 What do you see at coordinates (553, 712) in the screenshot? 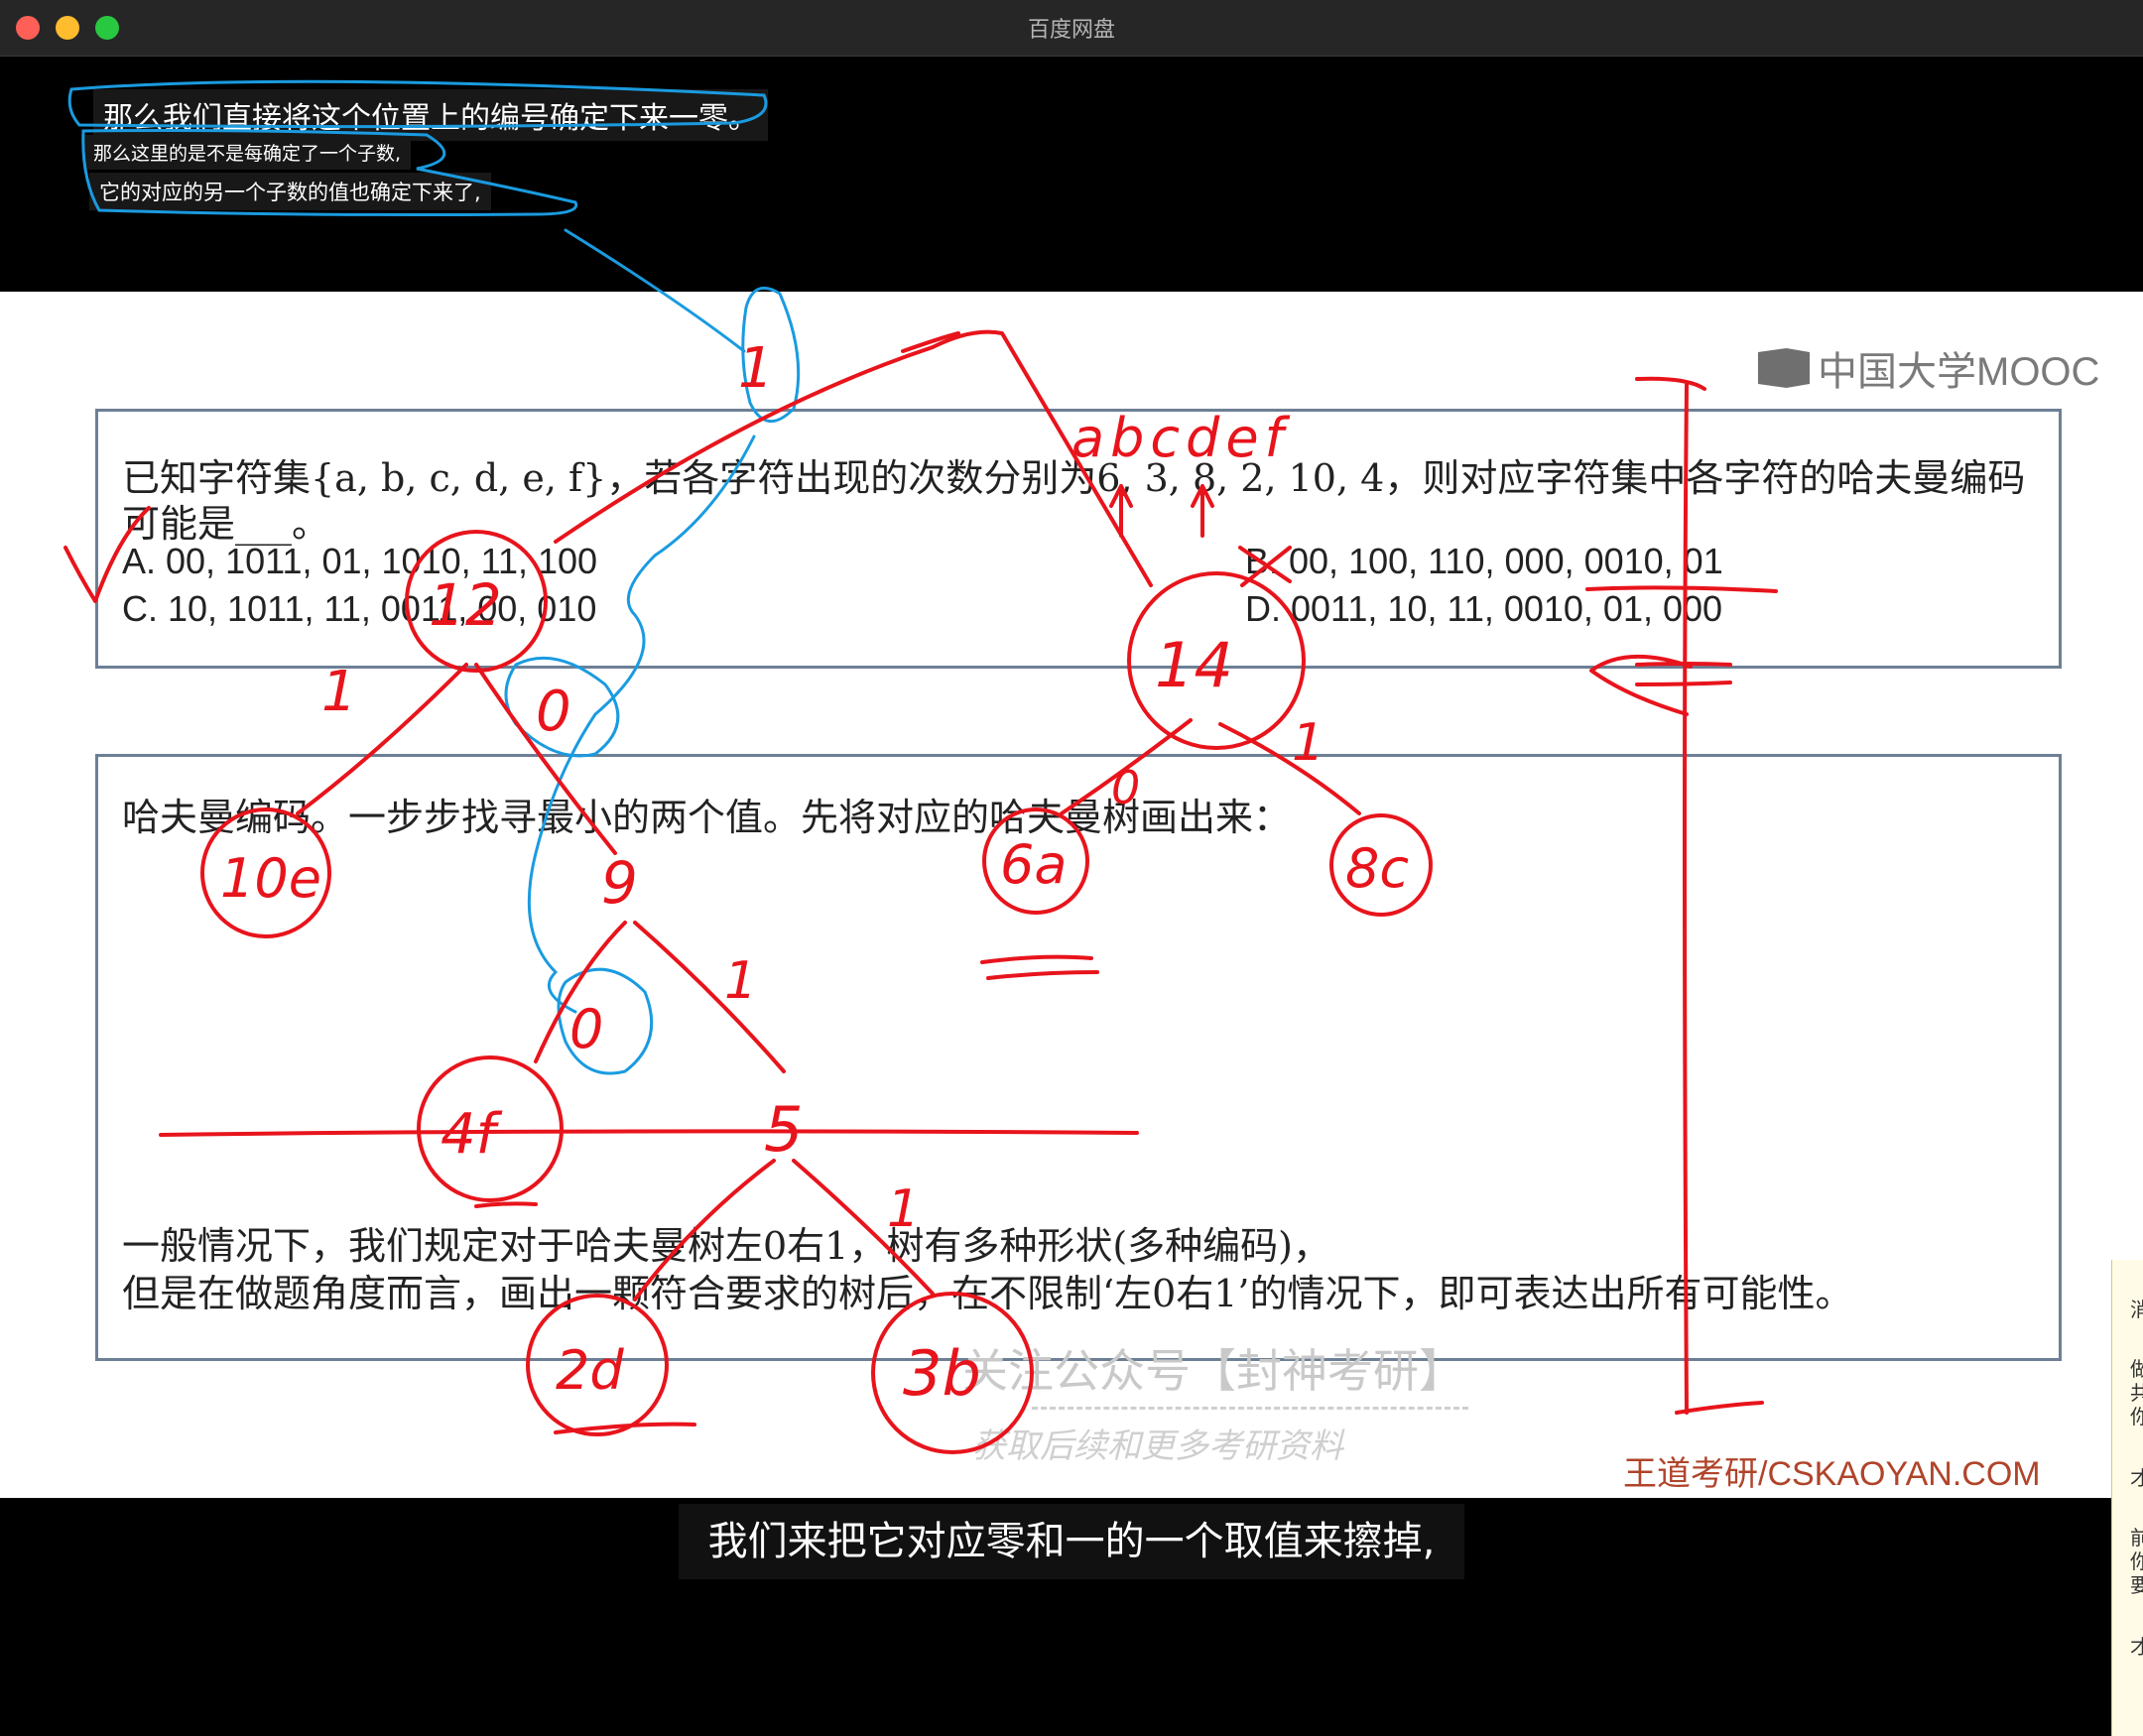
I see `node-label-0a: 0` at bounding box center [553, 712].